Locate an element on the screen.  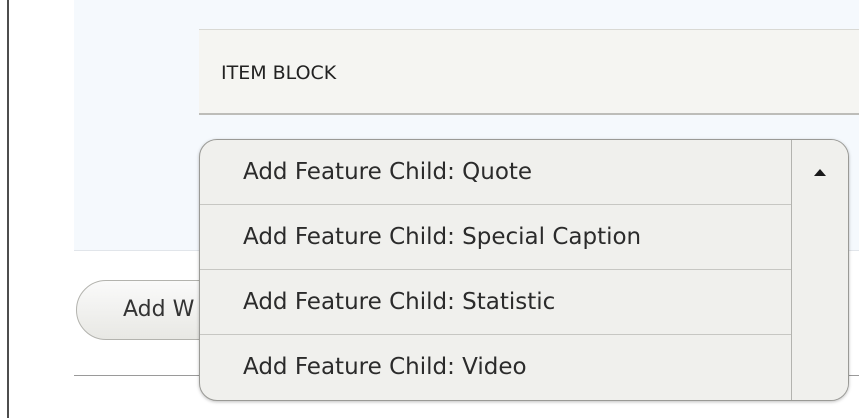
add-button-label: Add W is located at coordinates (159, 309).